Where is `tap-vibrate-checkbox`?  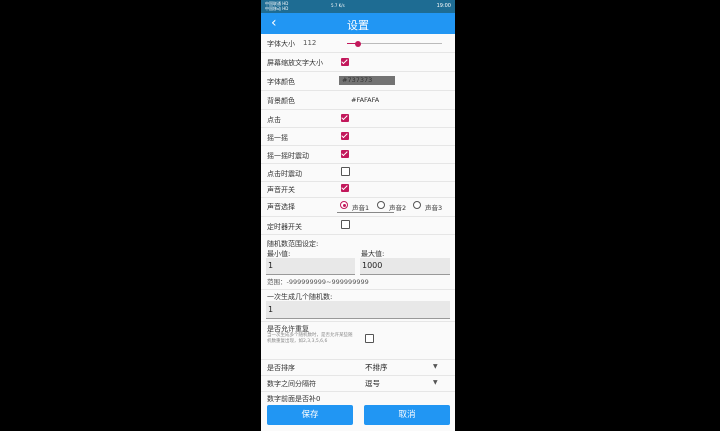 tap-vibrate-checkbox is located at coordinates (345, 171).